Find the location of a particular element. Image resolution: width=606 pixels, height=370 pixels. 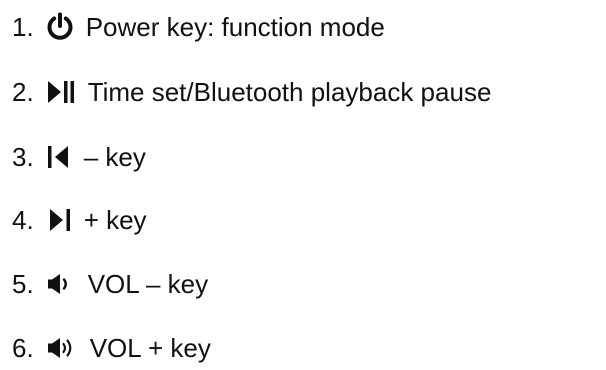

item-number: 6. is located at coordinates (23, 348).